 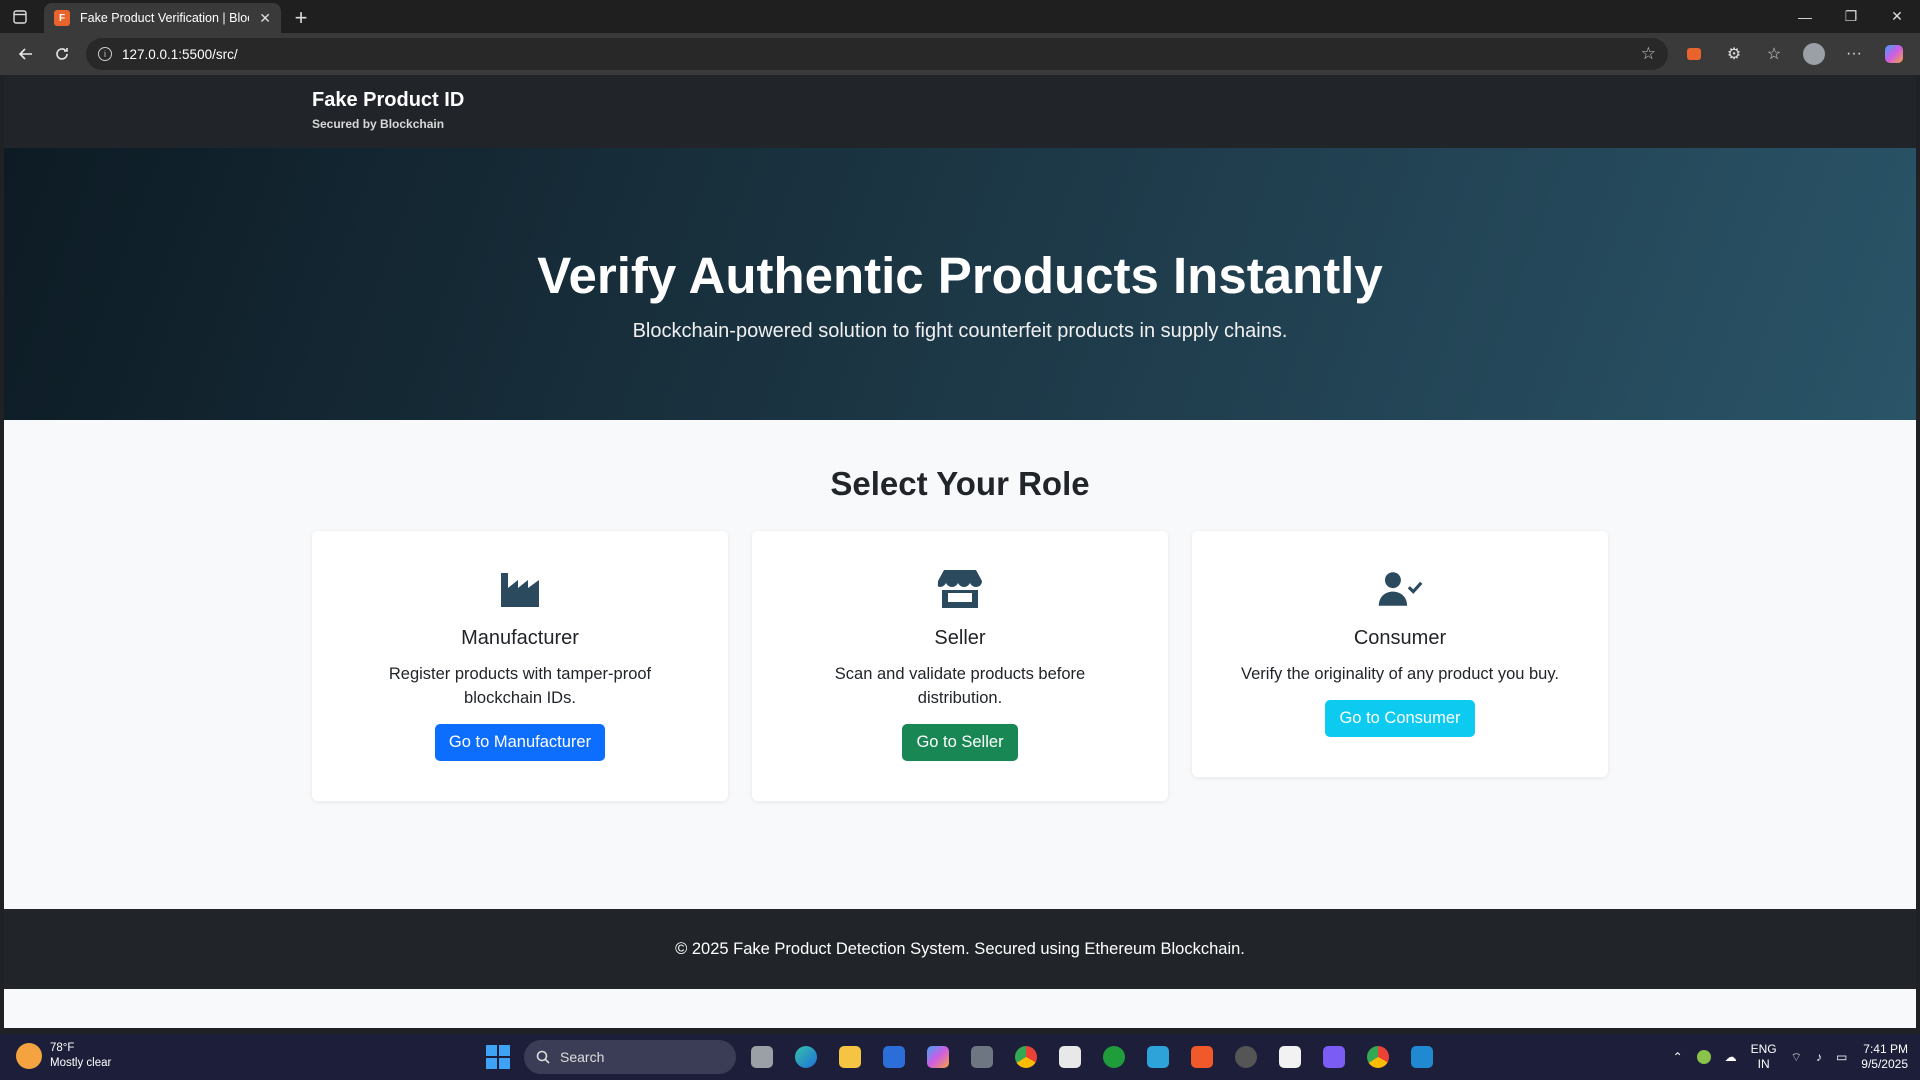 What do you see at coordinates (1763, 1064) in the screenshot?
I see `lang-line2: IN` at bounding box center [1763, 1064].